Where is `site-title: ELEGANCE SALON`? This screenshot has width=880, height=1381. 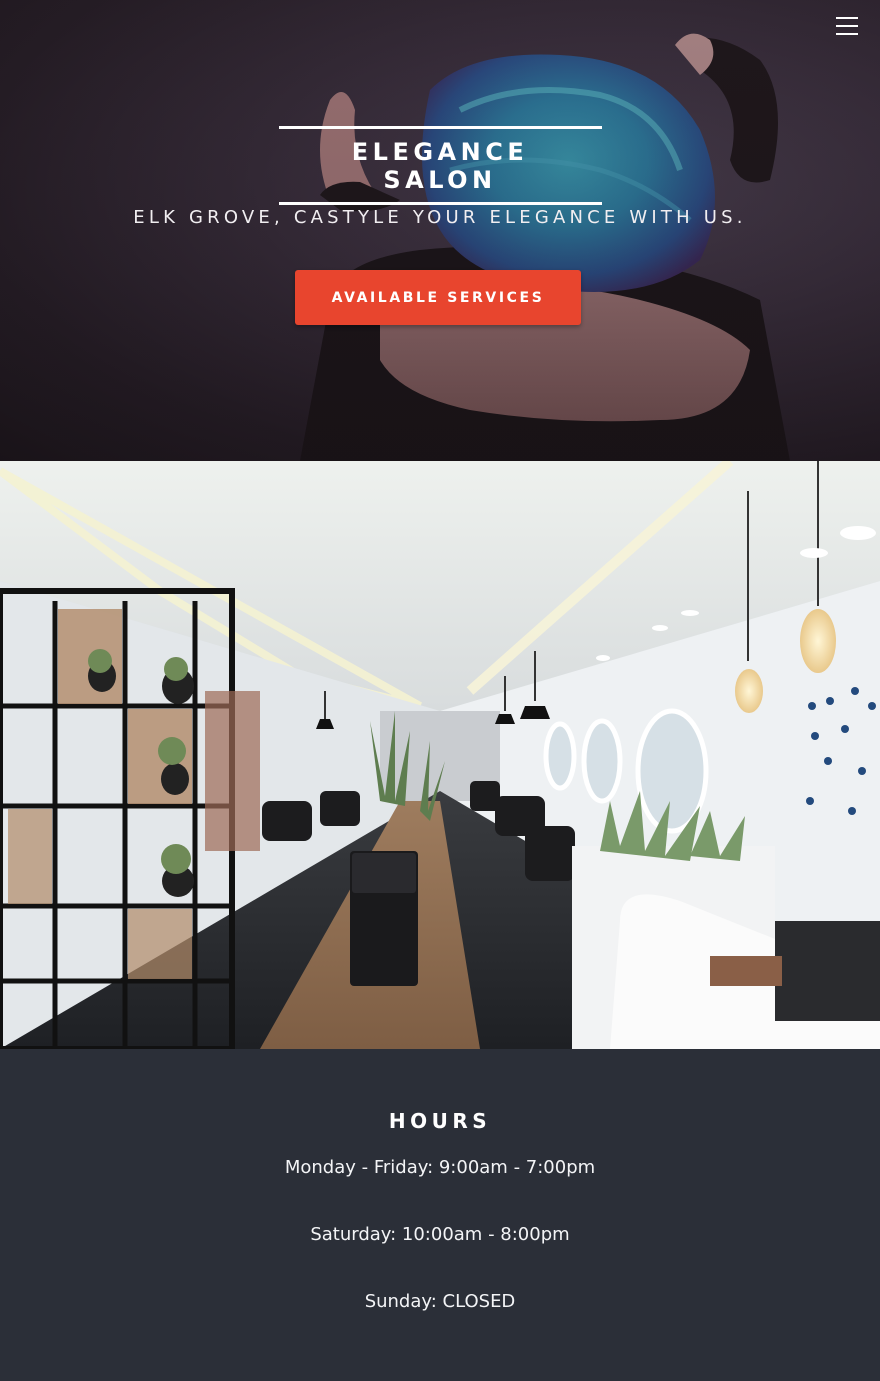 site-title: ELEGANCE SALON is located at coordinates (440, 165).